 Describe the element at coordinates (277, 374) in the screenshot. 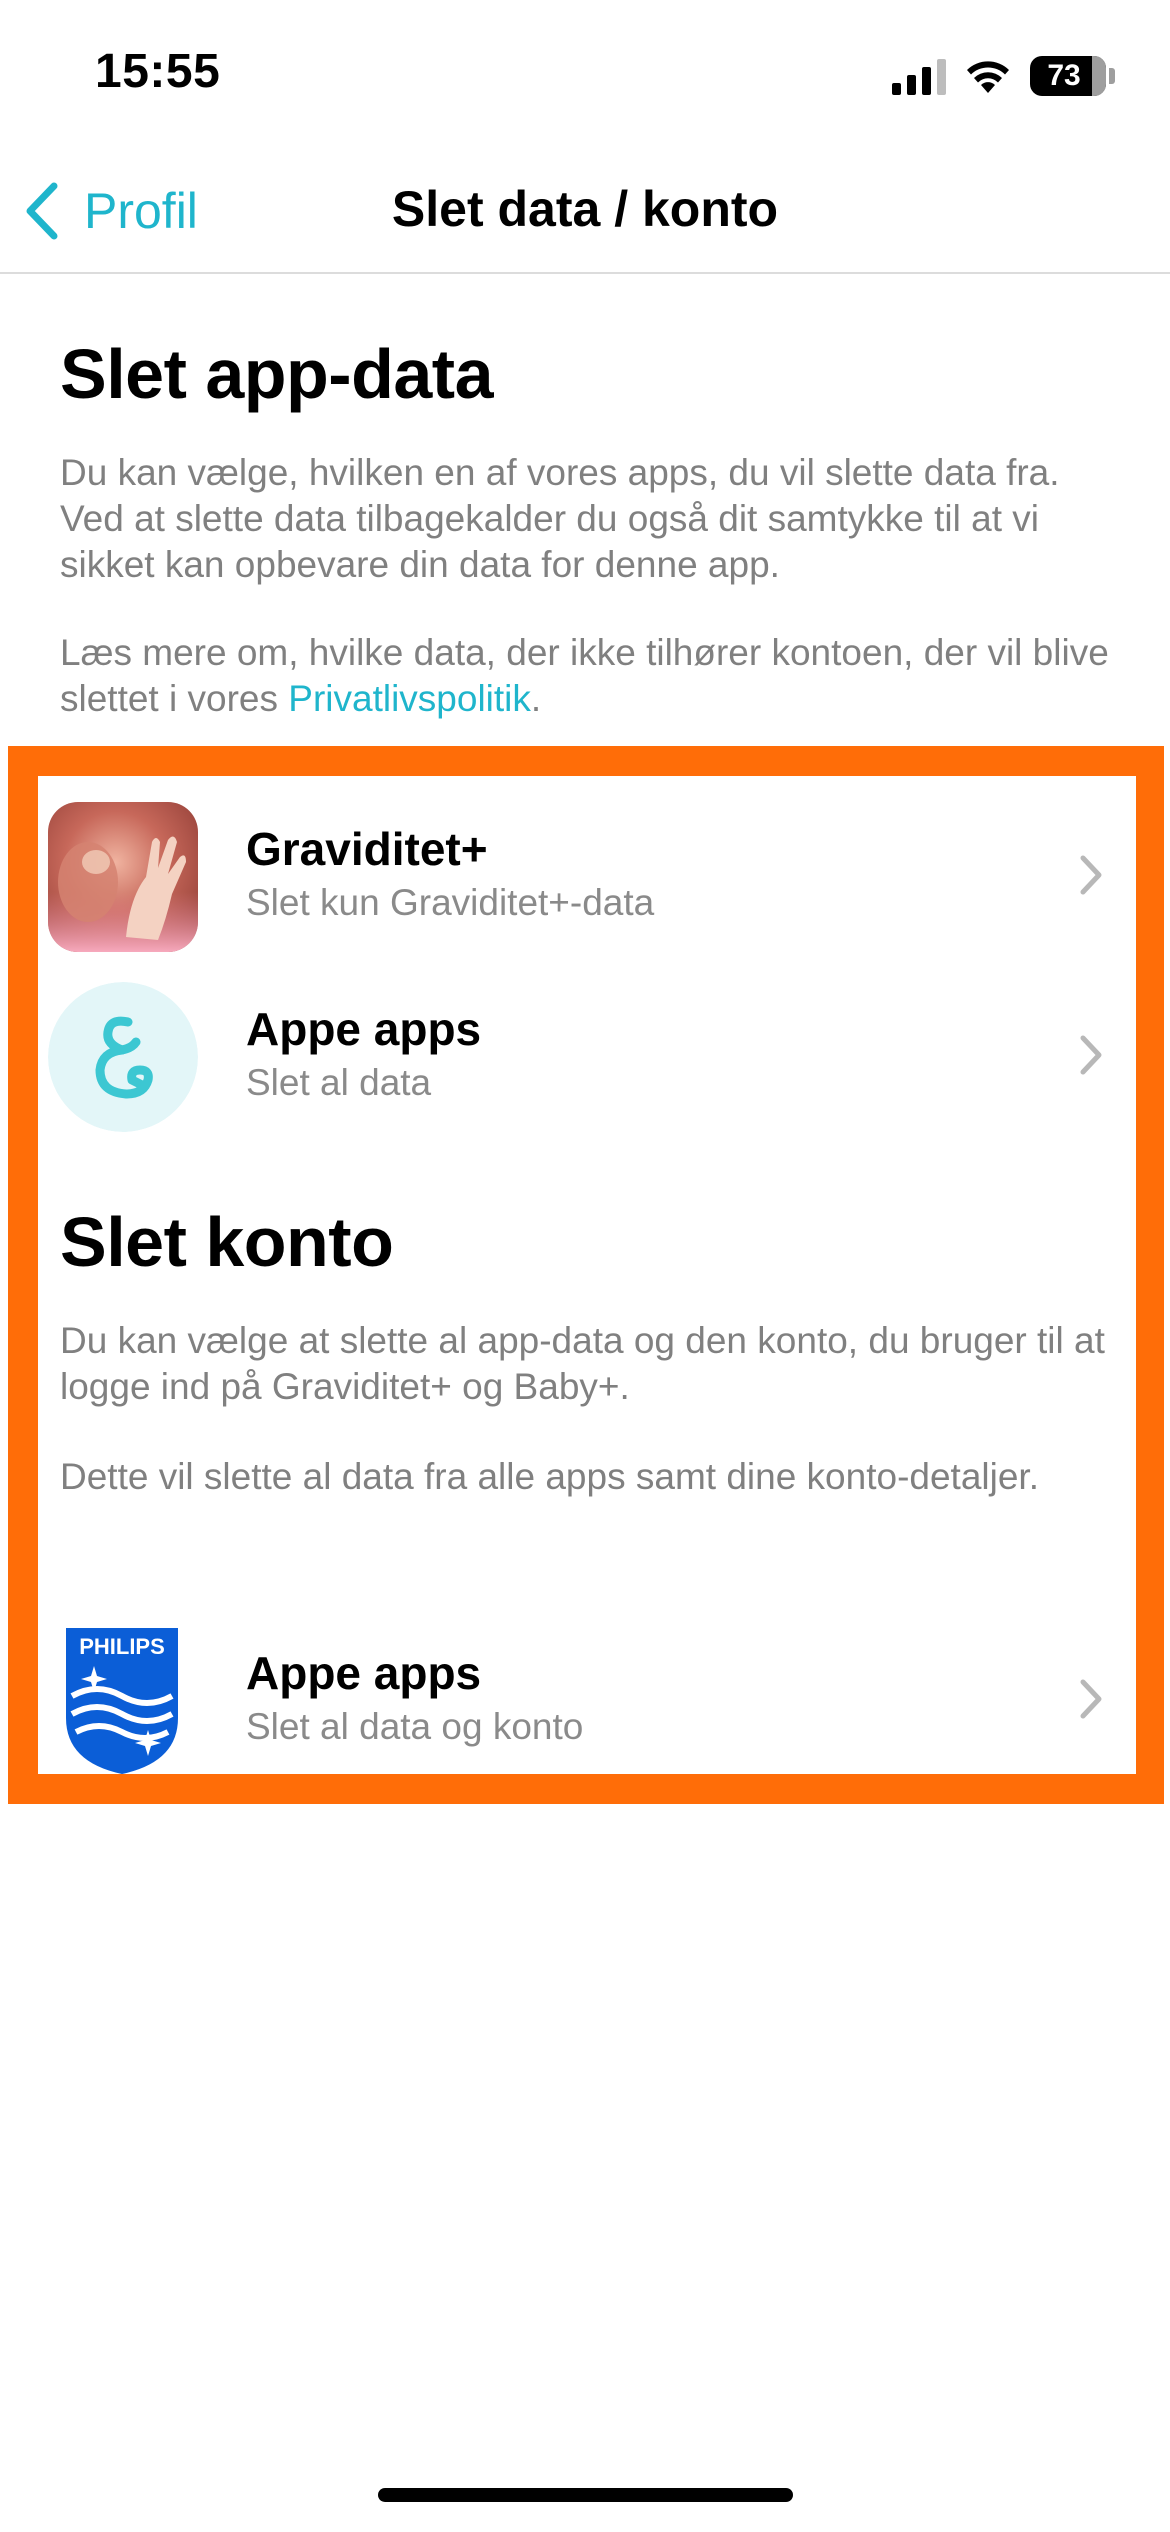

I see `section-title-delete-app-data: Slet app-data` at that location.